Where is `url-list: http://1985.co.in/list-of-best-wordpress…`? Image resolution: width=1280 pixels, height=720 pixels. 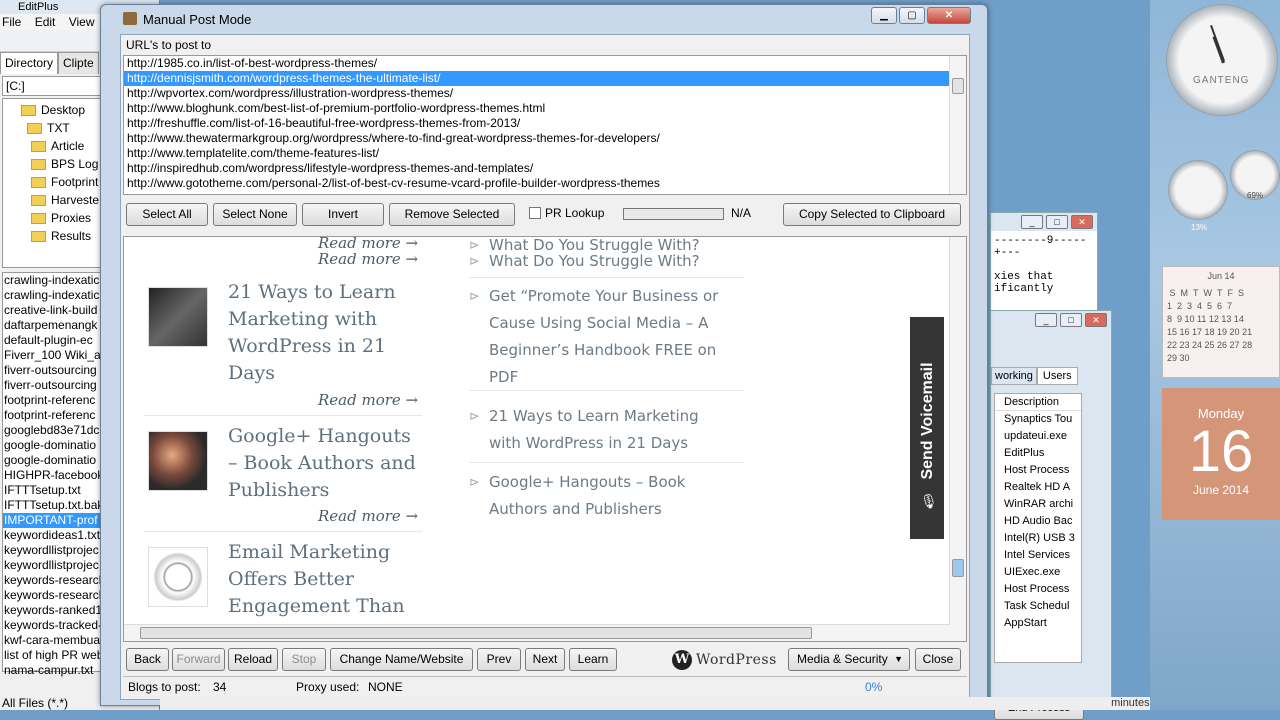
url-list: http://1985.co.in/list-of-best-wordpress… is located at coordinates (545, 125).